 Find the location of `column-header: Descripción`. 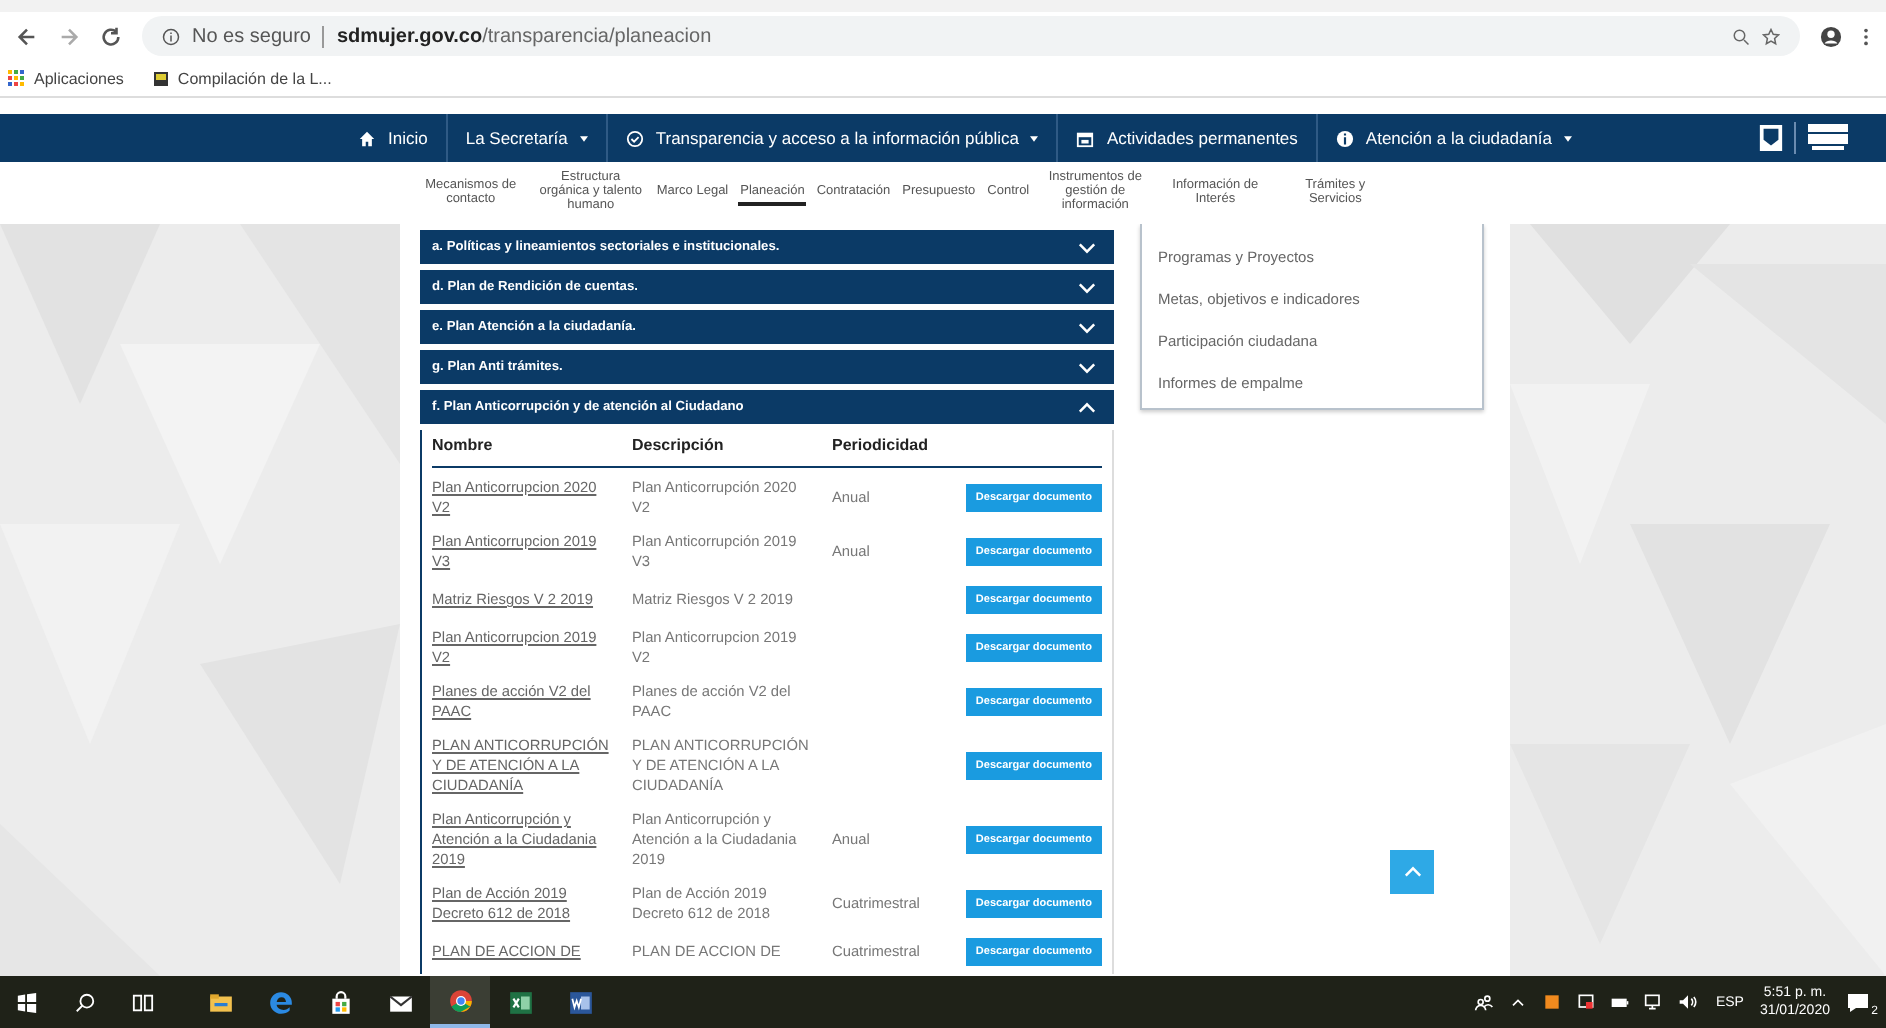

column-header: Descripción is located at coordinates (679, 446).